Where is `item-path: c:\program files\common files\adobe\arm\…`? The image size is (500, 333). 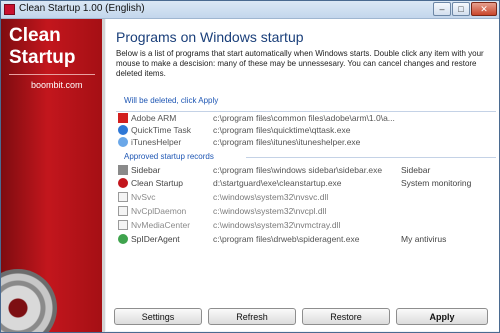 item-path: c:\program files\common files\adobe\arm\… is located at coordinates (304, 118).